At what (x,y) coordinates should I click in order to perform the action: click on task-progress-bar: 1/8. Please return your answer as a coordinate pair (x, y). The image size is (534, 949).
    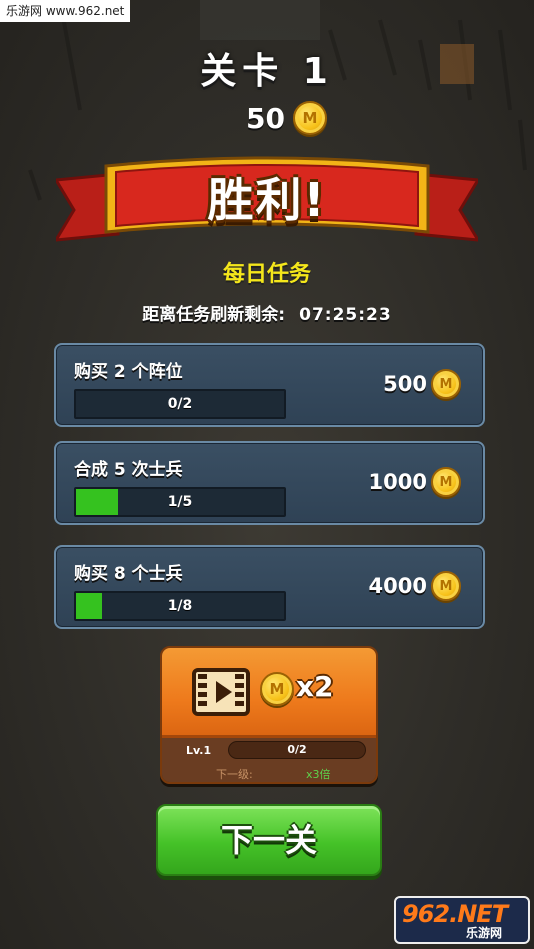
    Looking at the image, I should click on (180, 606).